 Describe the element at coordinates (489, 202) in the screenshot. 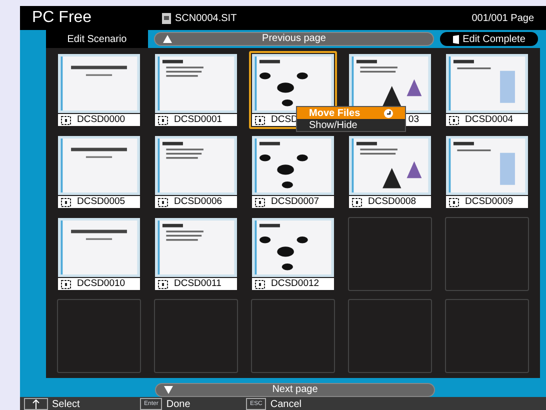

I see `file-label: DCSD0009` at that location.